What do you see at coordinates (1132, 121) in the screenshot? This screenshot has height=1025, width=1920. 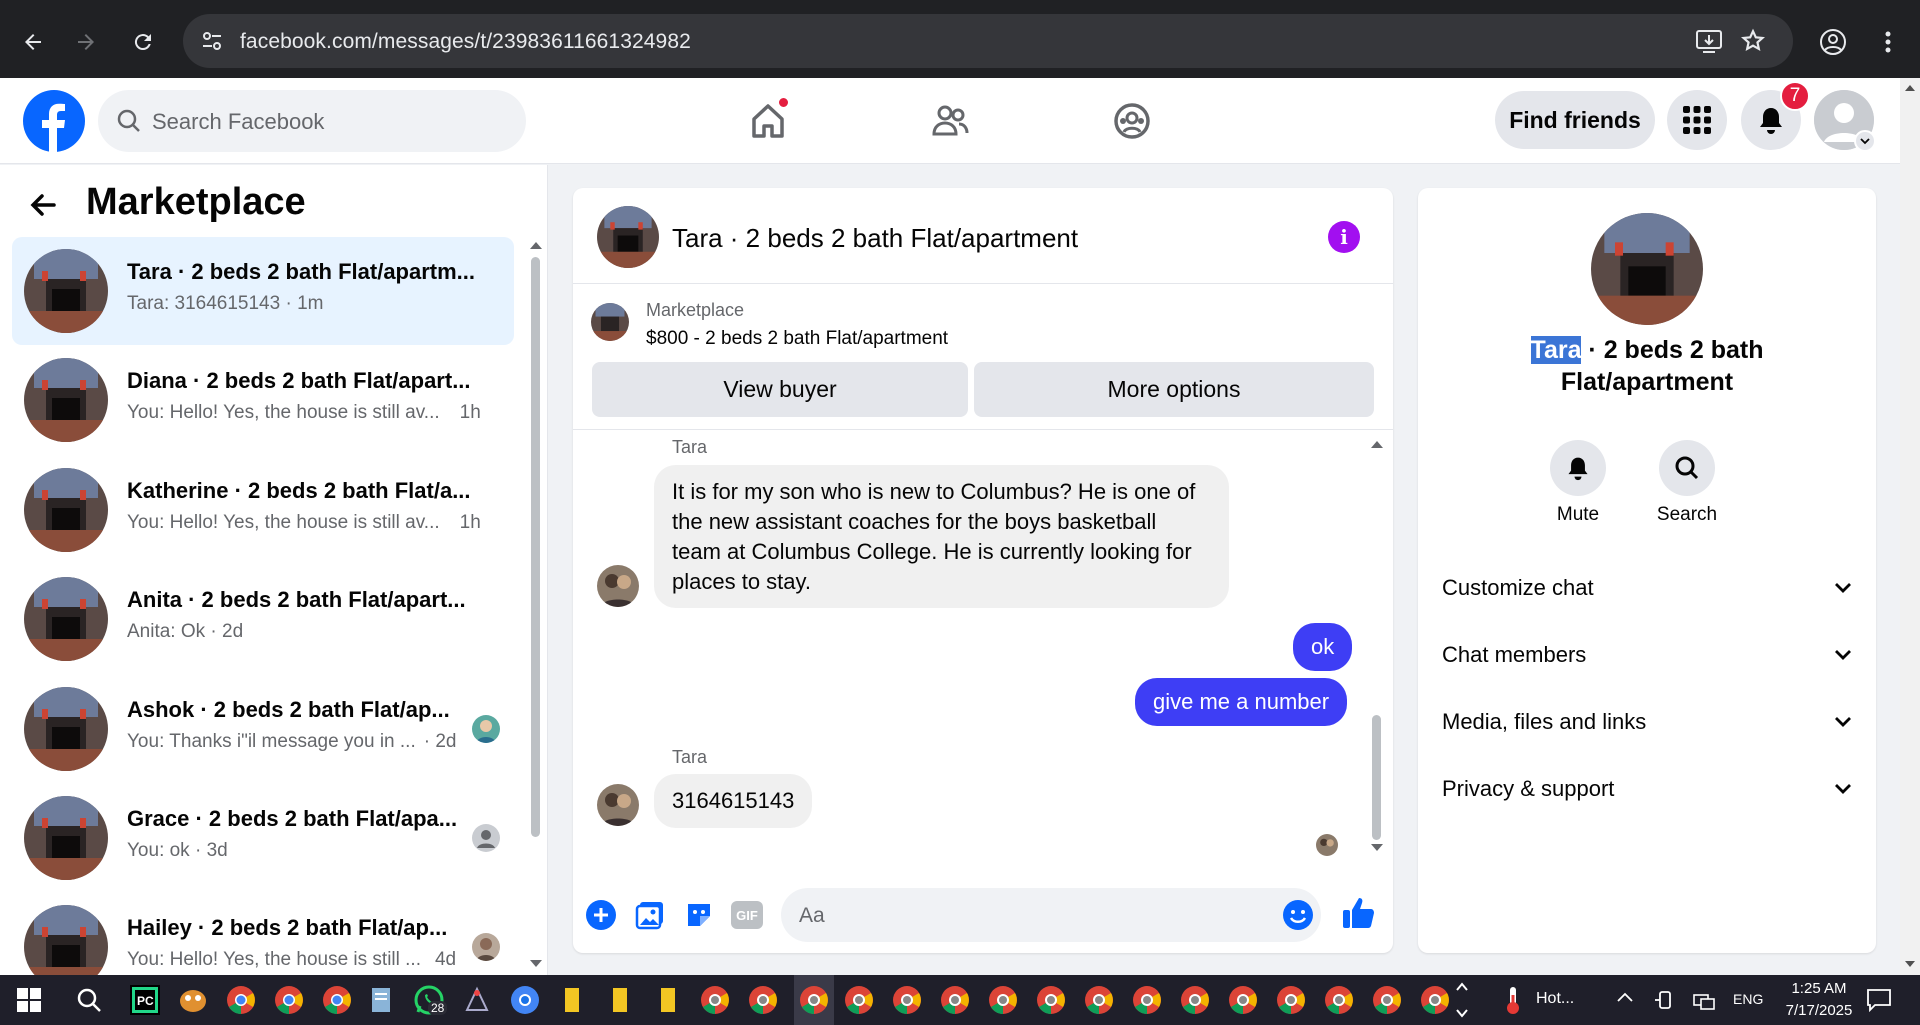 I see `groups-icon` at bounding box center [1132, 121].